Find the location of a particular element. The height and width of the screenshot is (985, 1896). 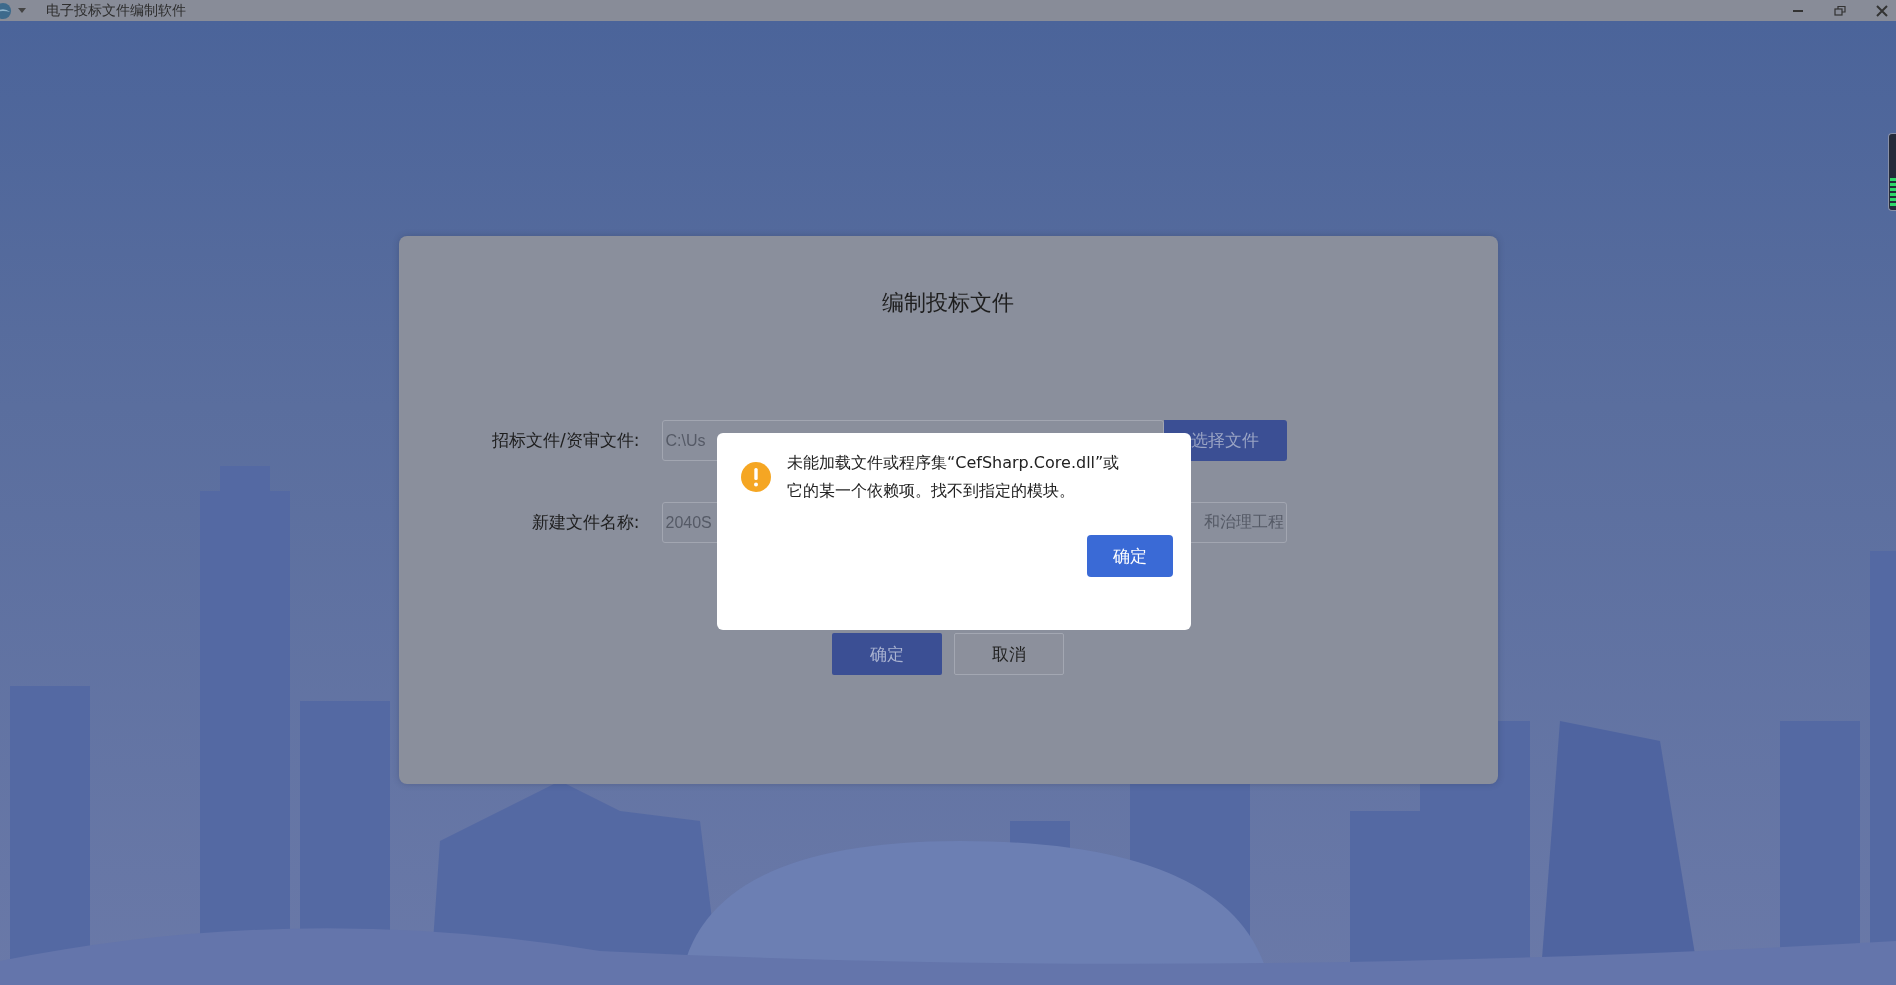

window-title: 电子投标文件编制软件 is located at coordinates (116, 10).